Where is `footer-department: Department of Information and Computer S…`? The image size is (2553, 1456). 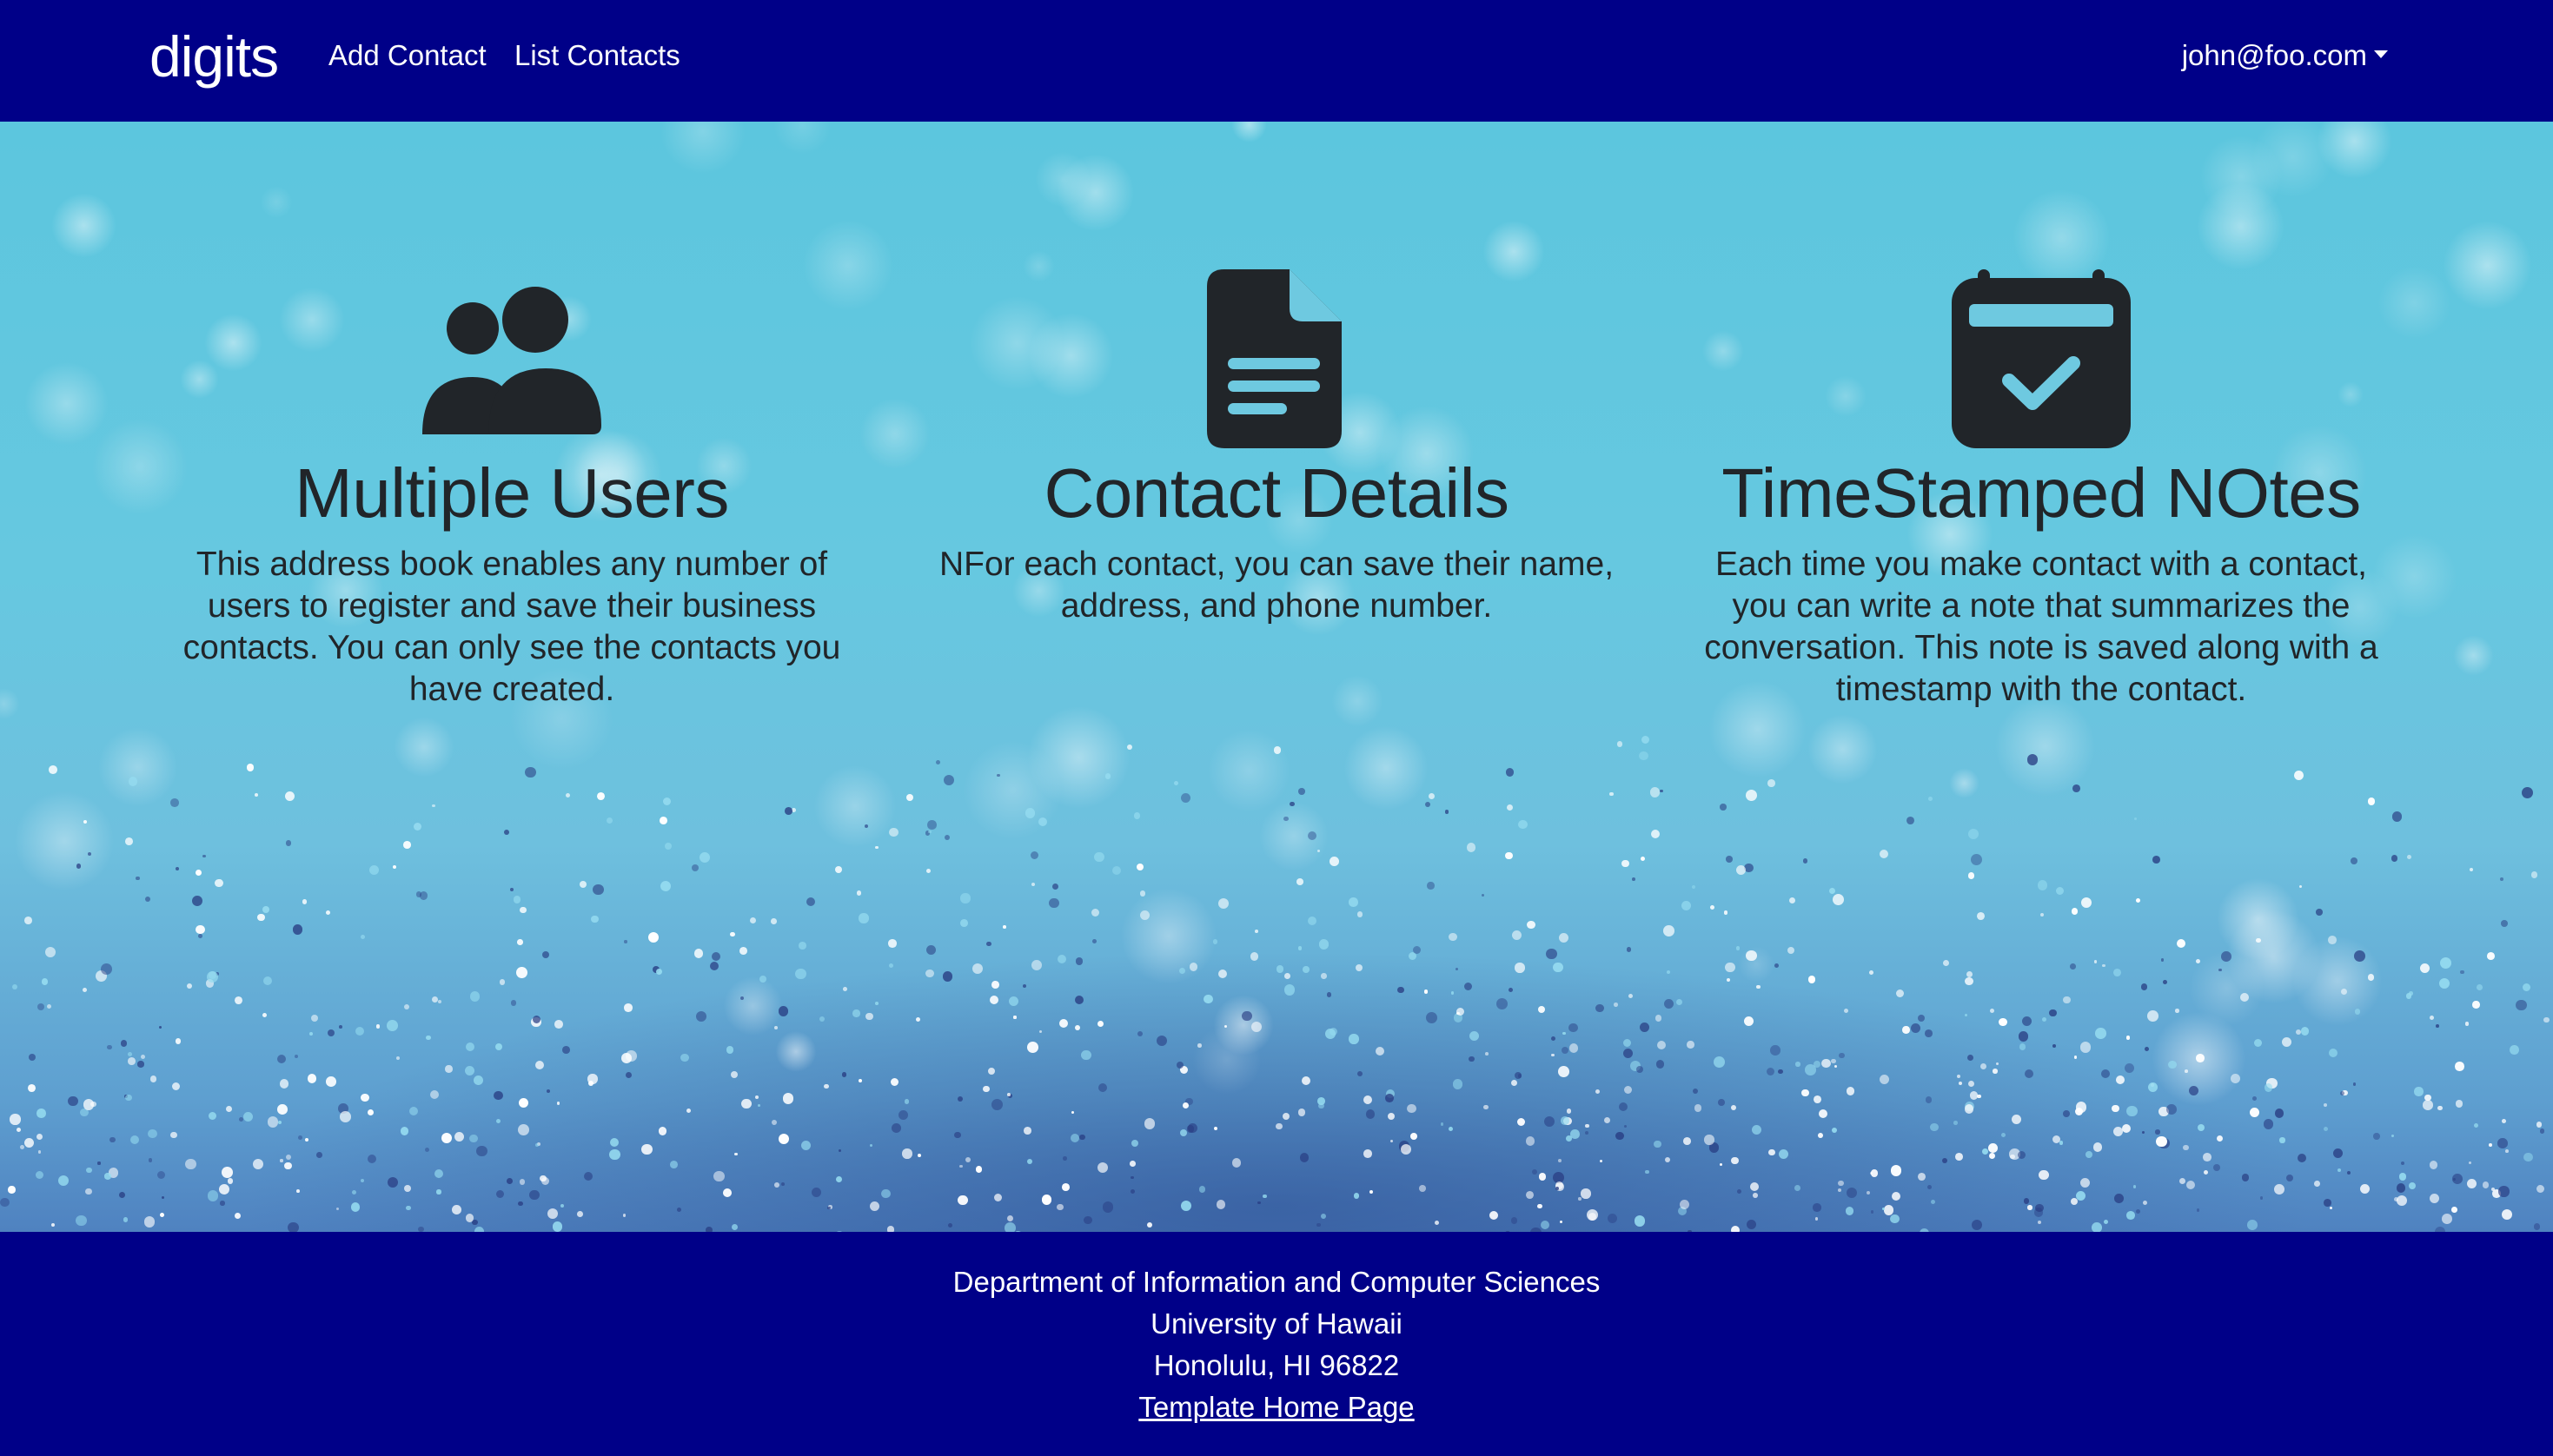 footer-department: Department of Information and Computer S… is located at coordinates (1276, 1282).